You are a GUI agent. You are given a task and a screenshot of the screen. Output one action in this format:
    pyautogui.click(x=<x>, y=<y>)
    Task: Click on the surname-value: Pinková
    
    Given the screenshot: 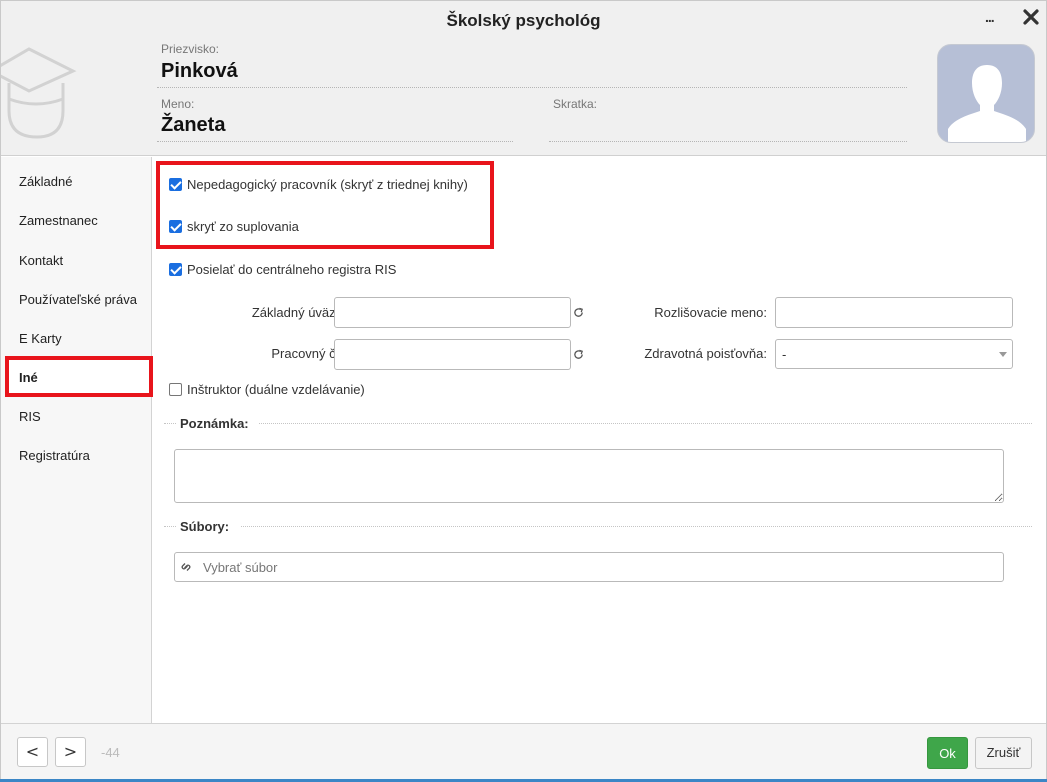 What is the action you would take?
    pyautogui.click(x=199, y=71)
    